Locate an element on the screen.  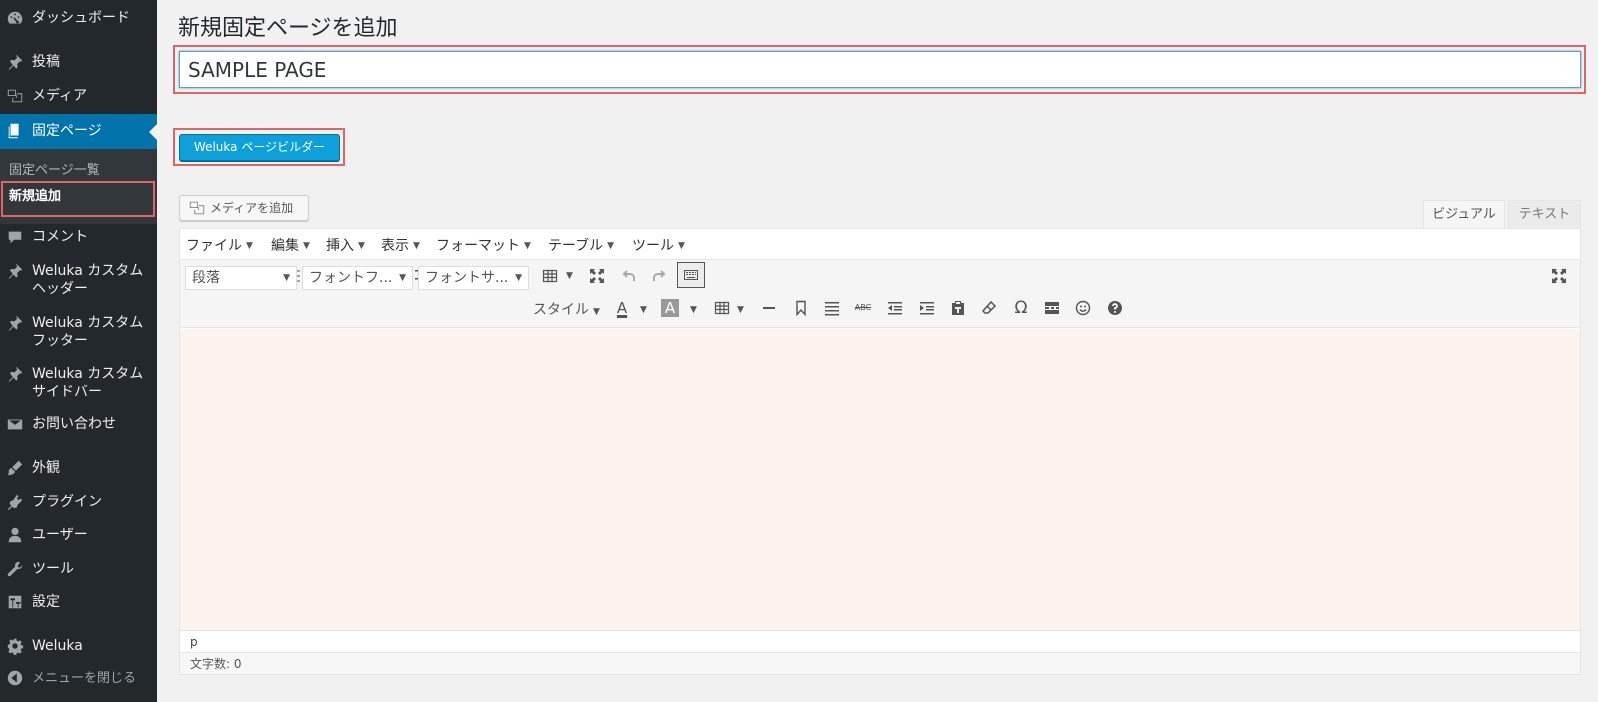
add-media-label: メディアを追加 is located at coordinates (252, 208).